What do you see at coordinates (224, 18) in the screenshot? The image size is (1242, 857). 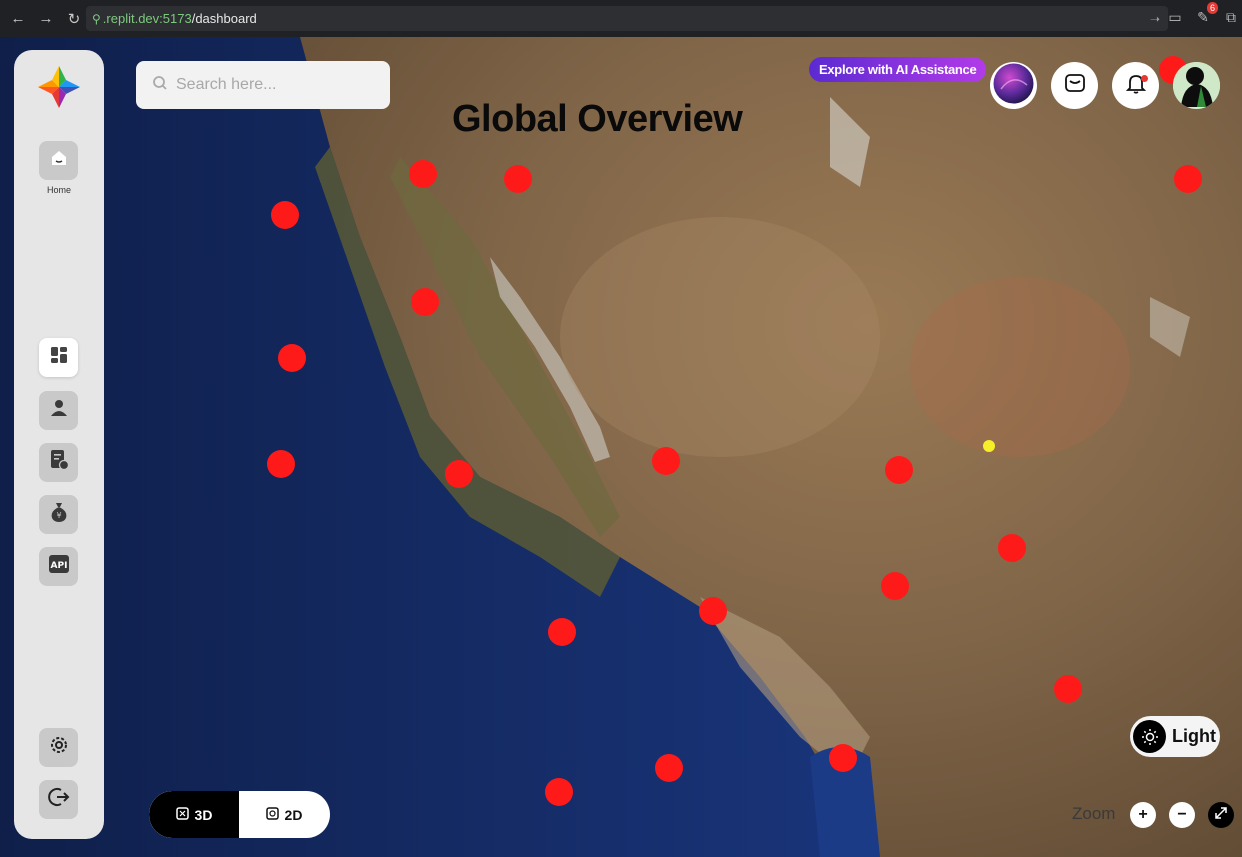 I see `url-path: /dashboard` at bounding box center [224, 18].